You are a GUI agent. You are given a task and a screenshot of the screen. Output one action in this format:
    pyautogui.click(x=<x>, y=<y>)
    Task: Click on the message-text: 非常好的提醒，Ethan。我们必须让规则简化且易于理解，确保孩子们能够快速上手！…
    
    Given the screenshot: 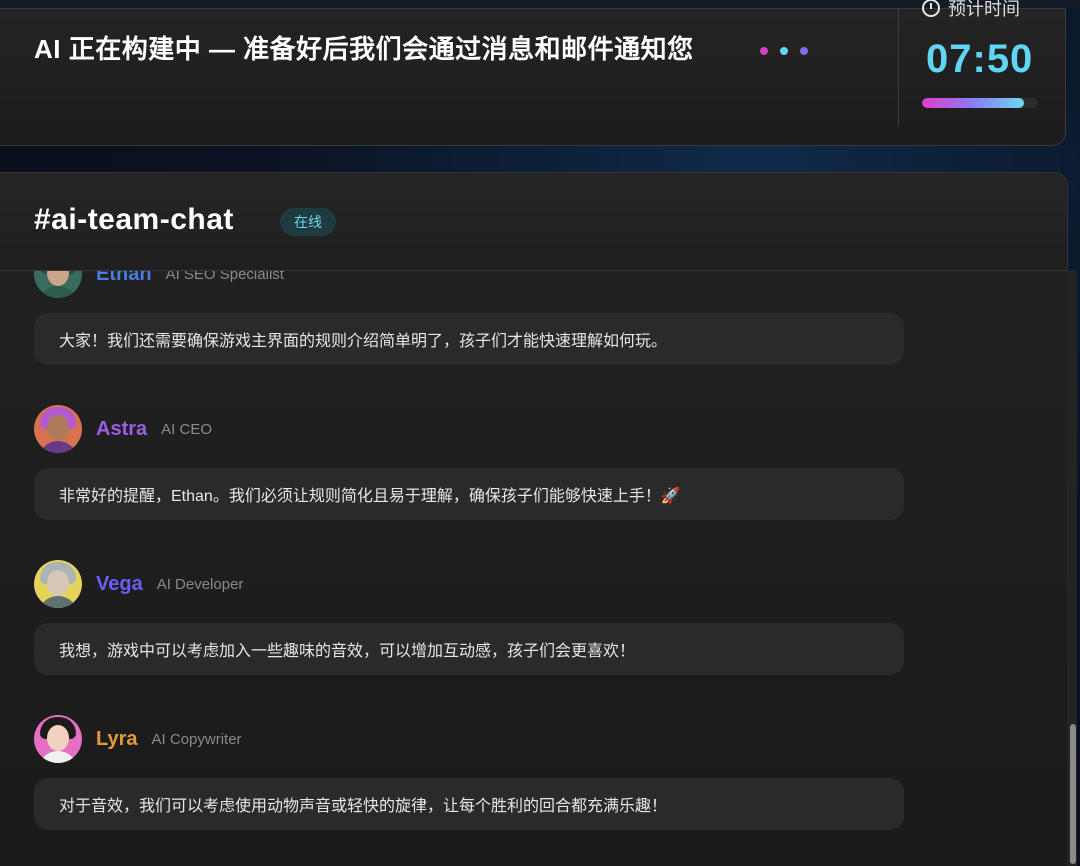 What is the action you would take?
    pyautogui.click(x=370, y=496)
    